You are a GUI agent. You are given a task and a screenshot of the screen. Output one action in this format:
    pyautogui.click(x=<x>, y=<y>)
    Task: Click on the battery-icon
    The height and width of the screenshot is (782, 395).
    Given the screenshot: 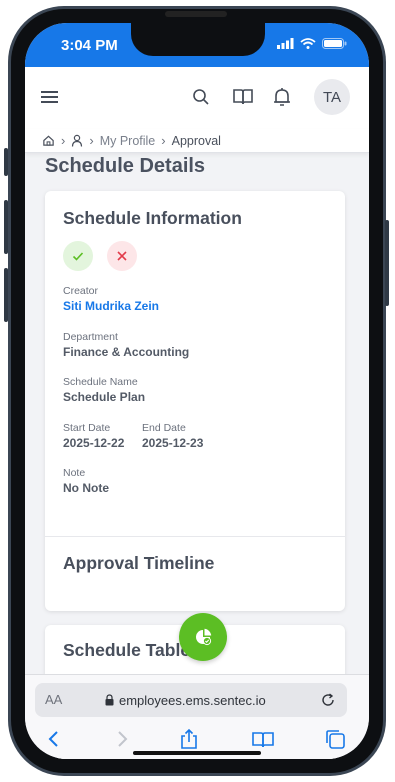 What is the action you would take?
    pyautogui.click(x=334, y=43)
    